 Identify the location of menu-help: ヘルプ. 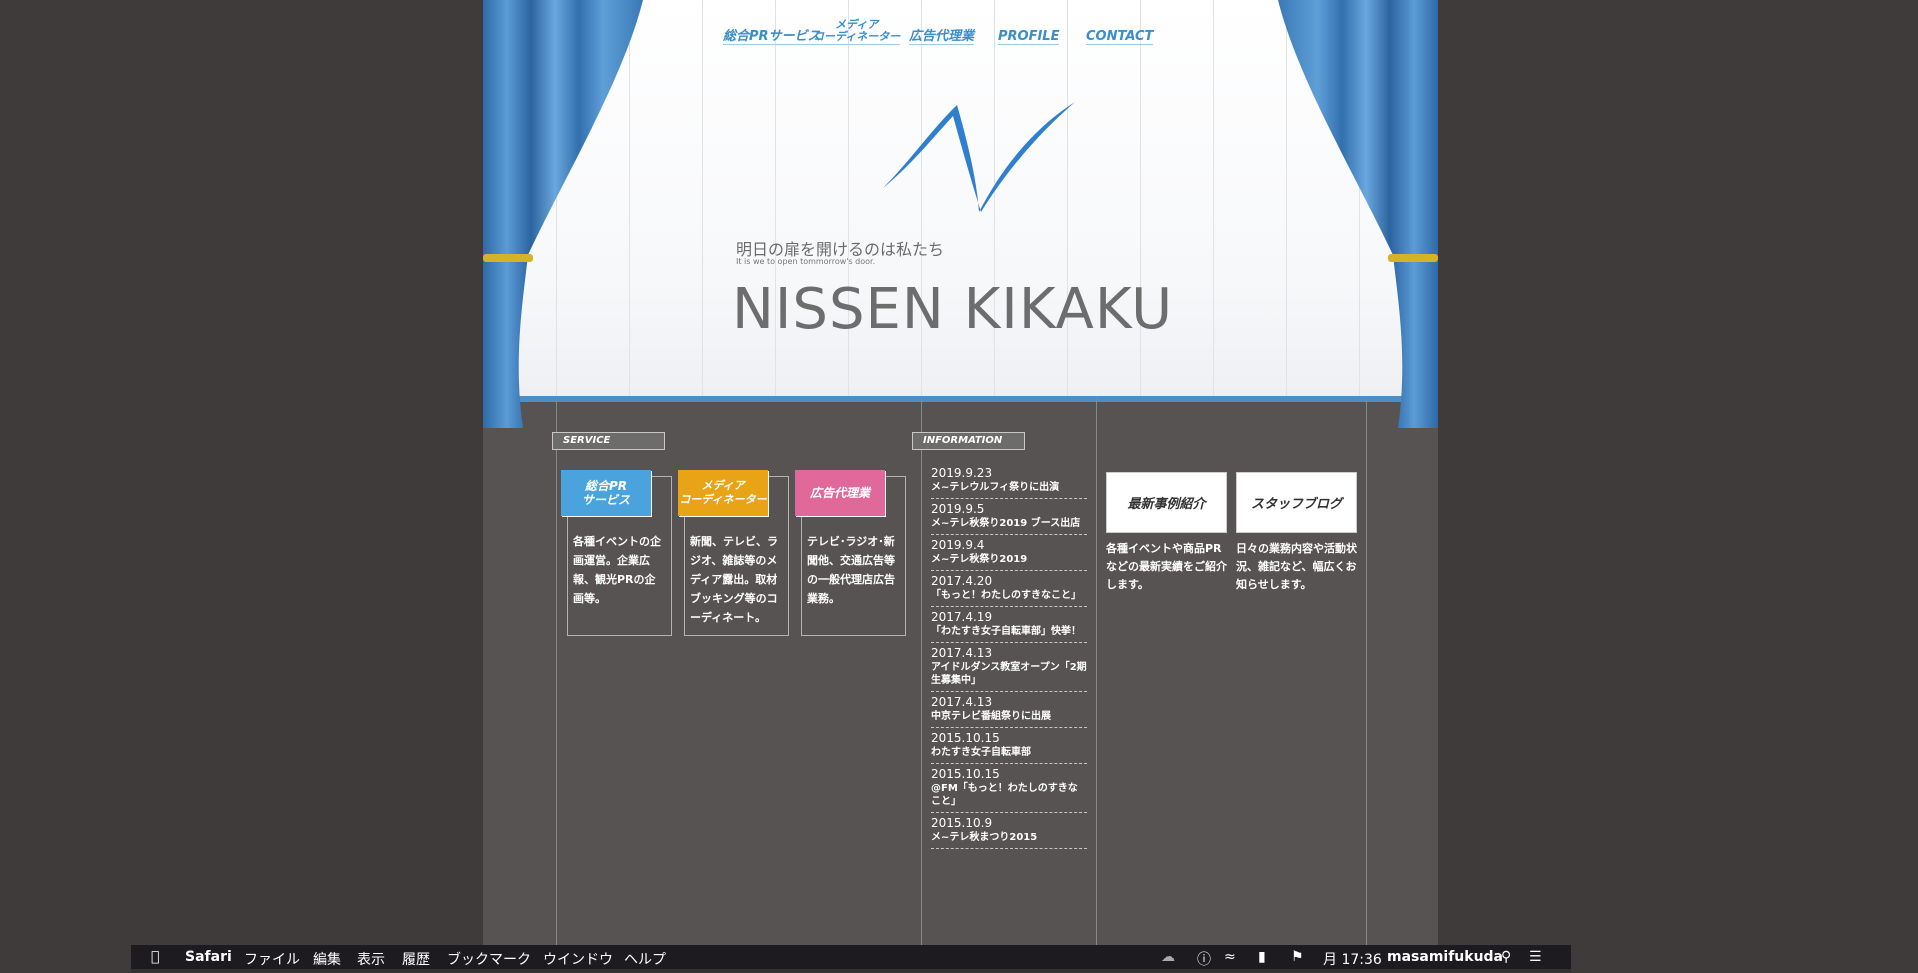
(645, 959).